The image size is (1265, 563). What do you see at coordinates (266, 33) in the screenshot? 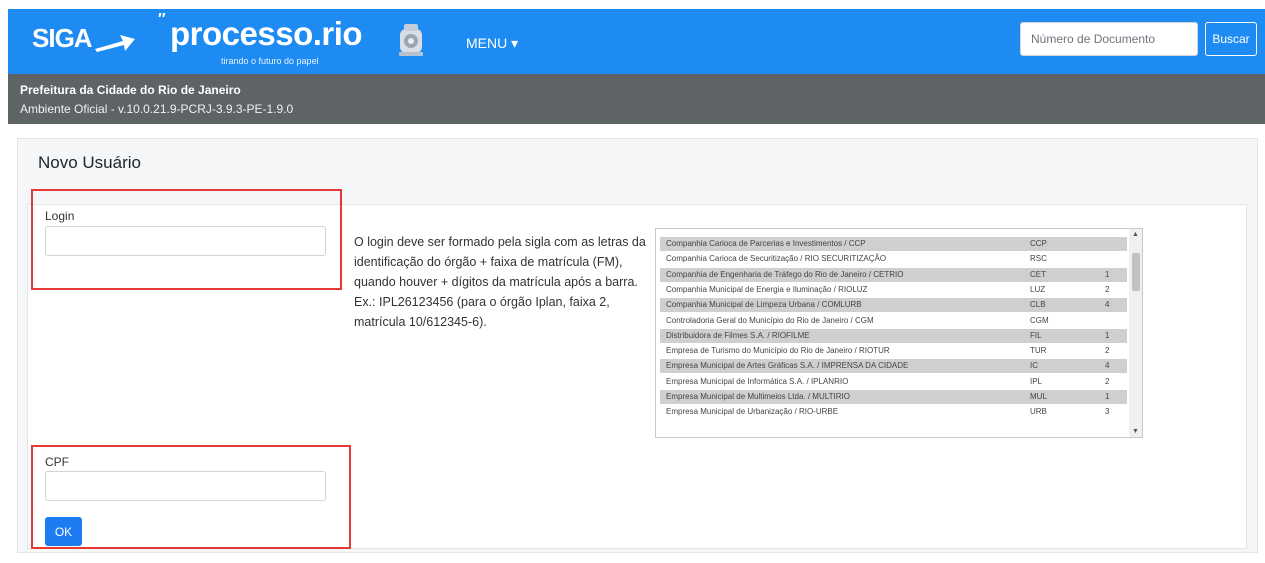
I see `logo-title: processo.rio` at bounding box center [266, 33].